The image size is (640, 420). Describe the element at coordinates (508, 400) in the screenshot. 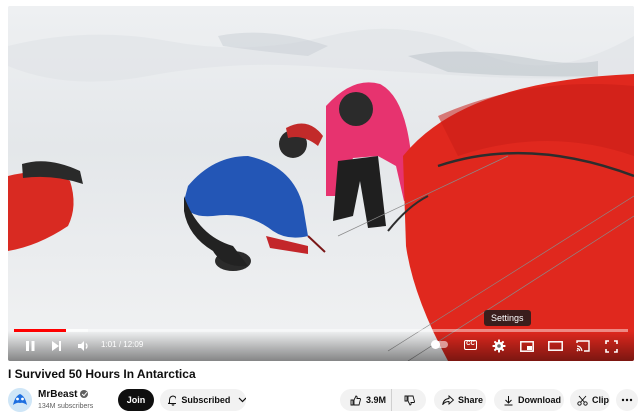

I see `download-icon` at that location.